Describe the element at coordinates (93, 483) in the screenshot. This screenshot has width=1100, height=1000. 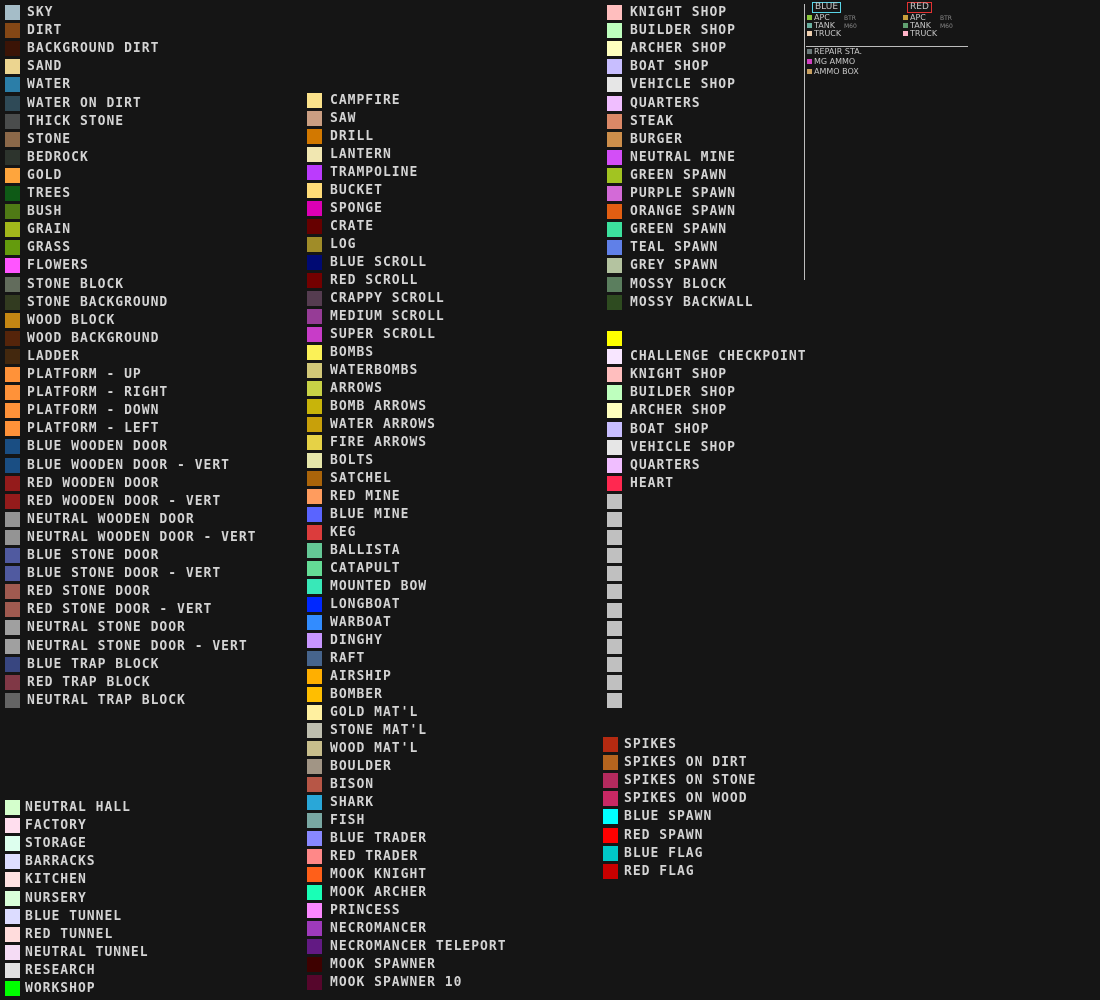
I see `swatch-label: RED WOODEN DOOR` at that location.